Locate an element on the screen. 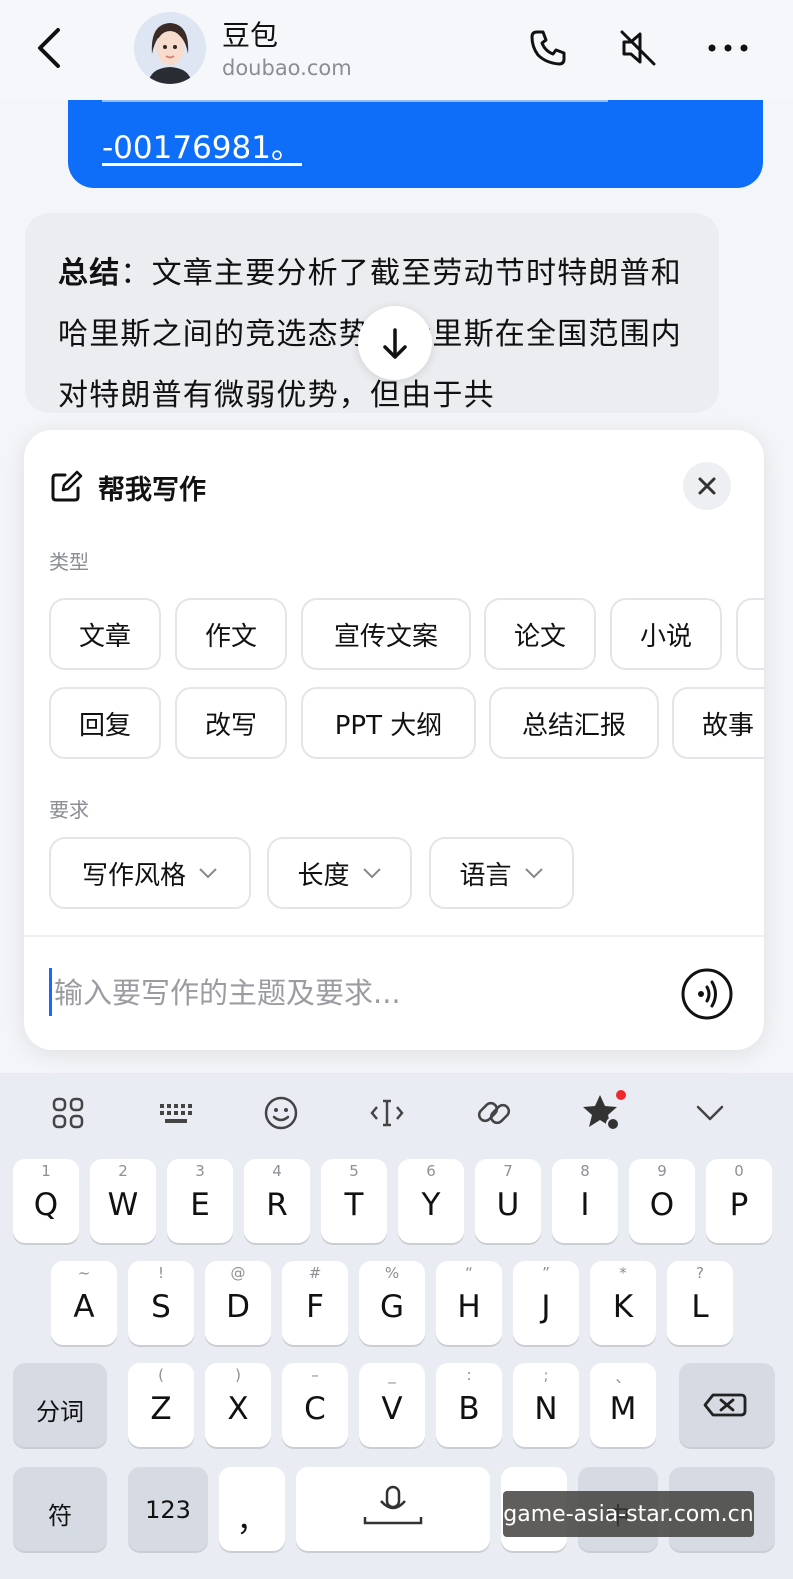  phone-icon is located at coordinates (548, 48).